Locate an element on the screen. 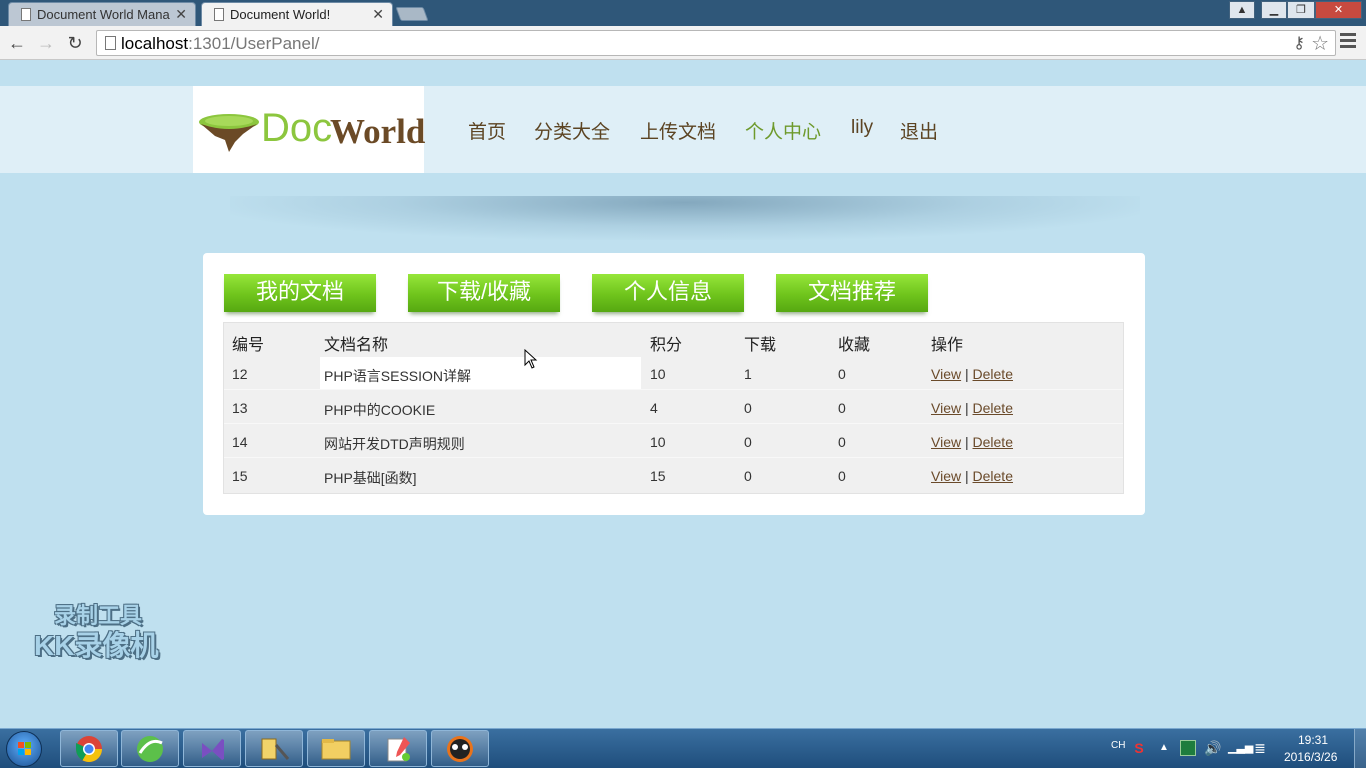  logo-doc-text: Doc is located at coordinates (297, 128).